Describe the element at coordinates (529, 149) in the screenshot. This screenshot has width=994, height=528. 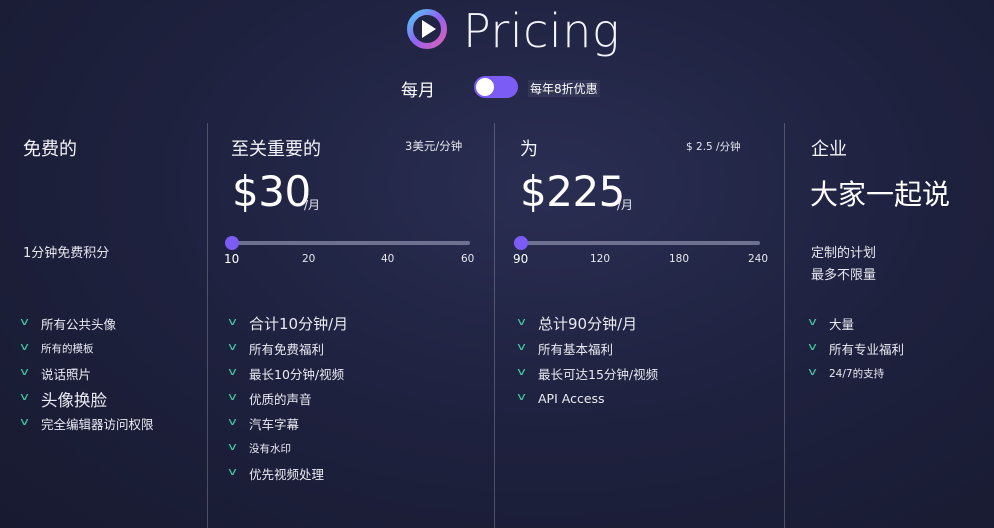
I see `plan-name-pro: 为` at that location.